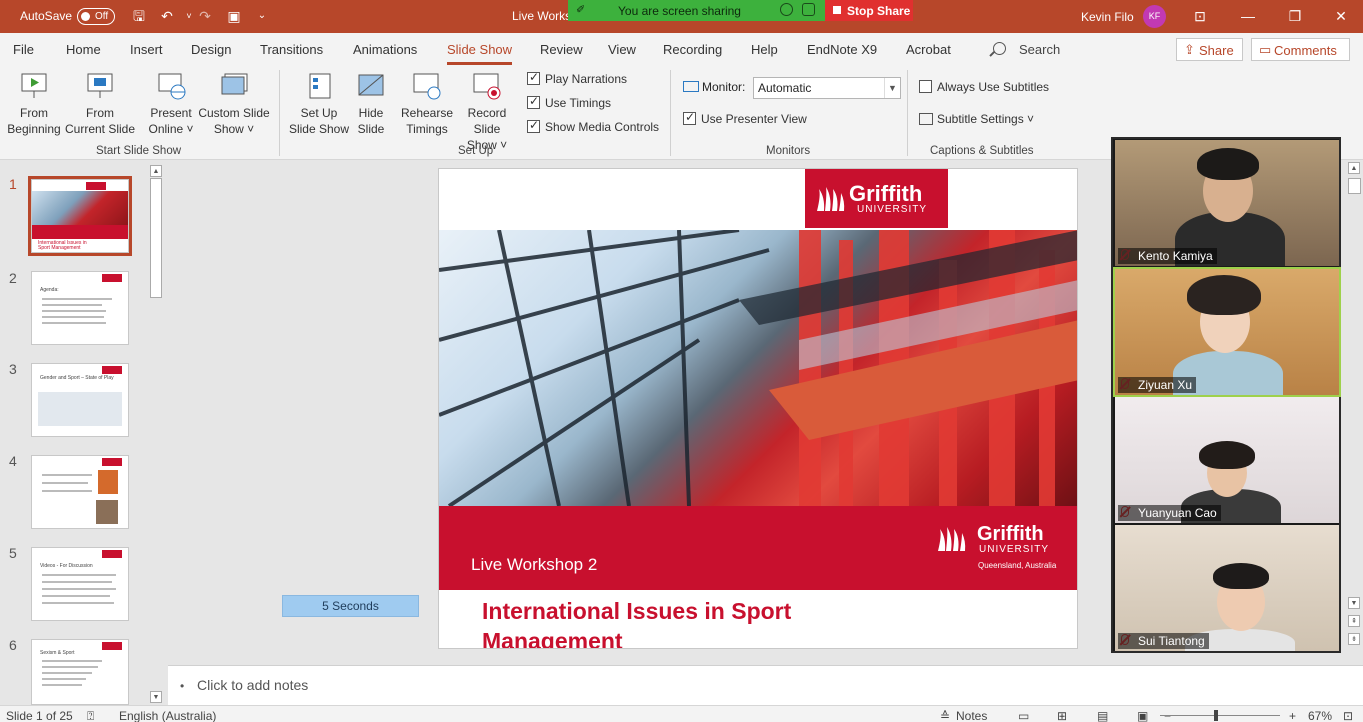 This screenshot has width=1363, height=722. What do you see at coordinates (1305, 50) in the screenshot?
I see `comments-label: Comments` at bounding box center [1305, 50].